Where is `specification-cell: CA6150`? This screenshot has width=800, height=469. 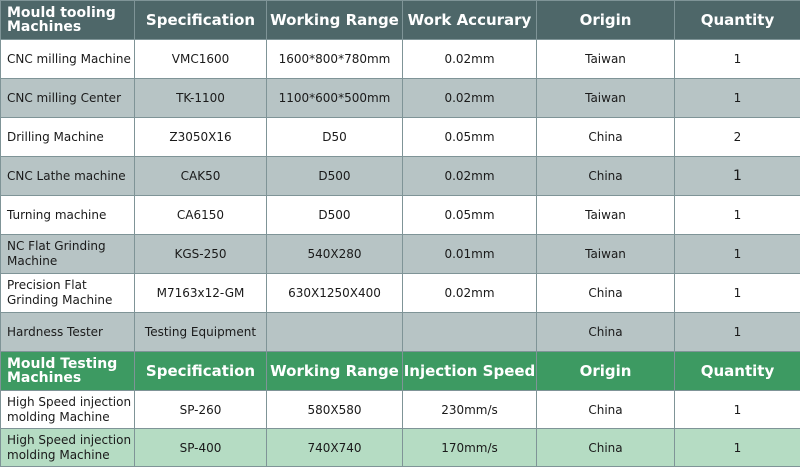
specification-cell: CA6150 is located at coordinates (200, 215).